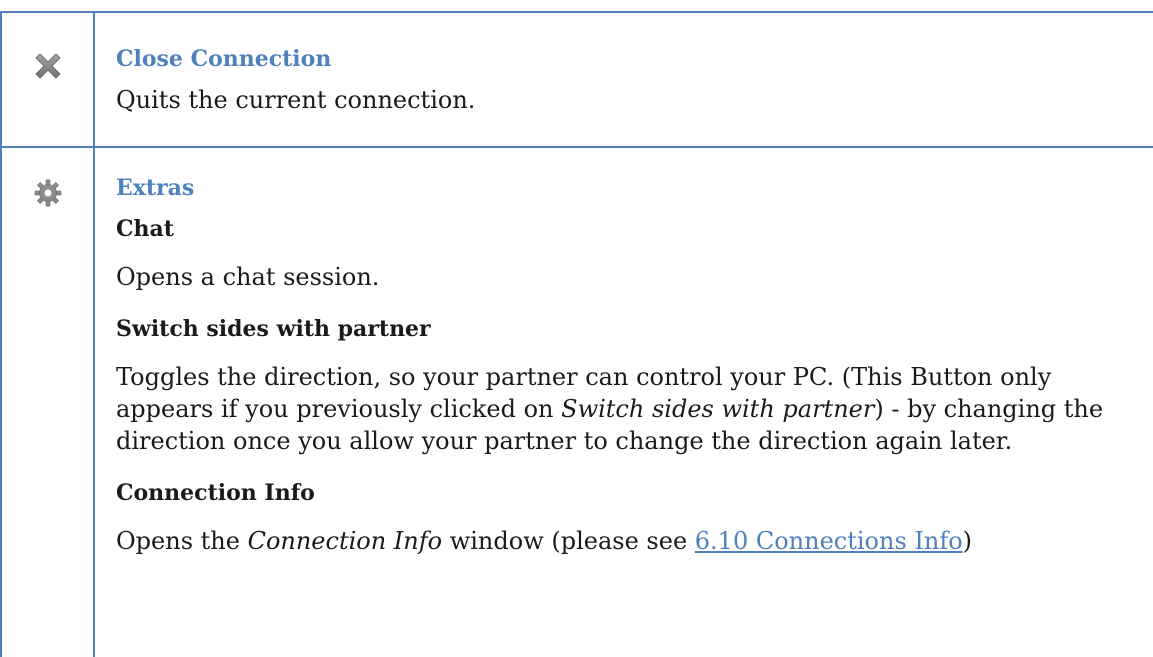 Image resolution: width=1153 pixels, height=657 pixels. I want to click on connection-info-desc-suffix: ), so click(967, 541).